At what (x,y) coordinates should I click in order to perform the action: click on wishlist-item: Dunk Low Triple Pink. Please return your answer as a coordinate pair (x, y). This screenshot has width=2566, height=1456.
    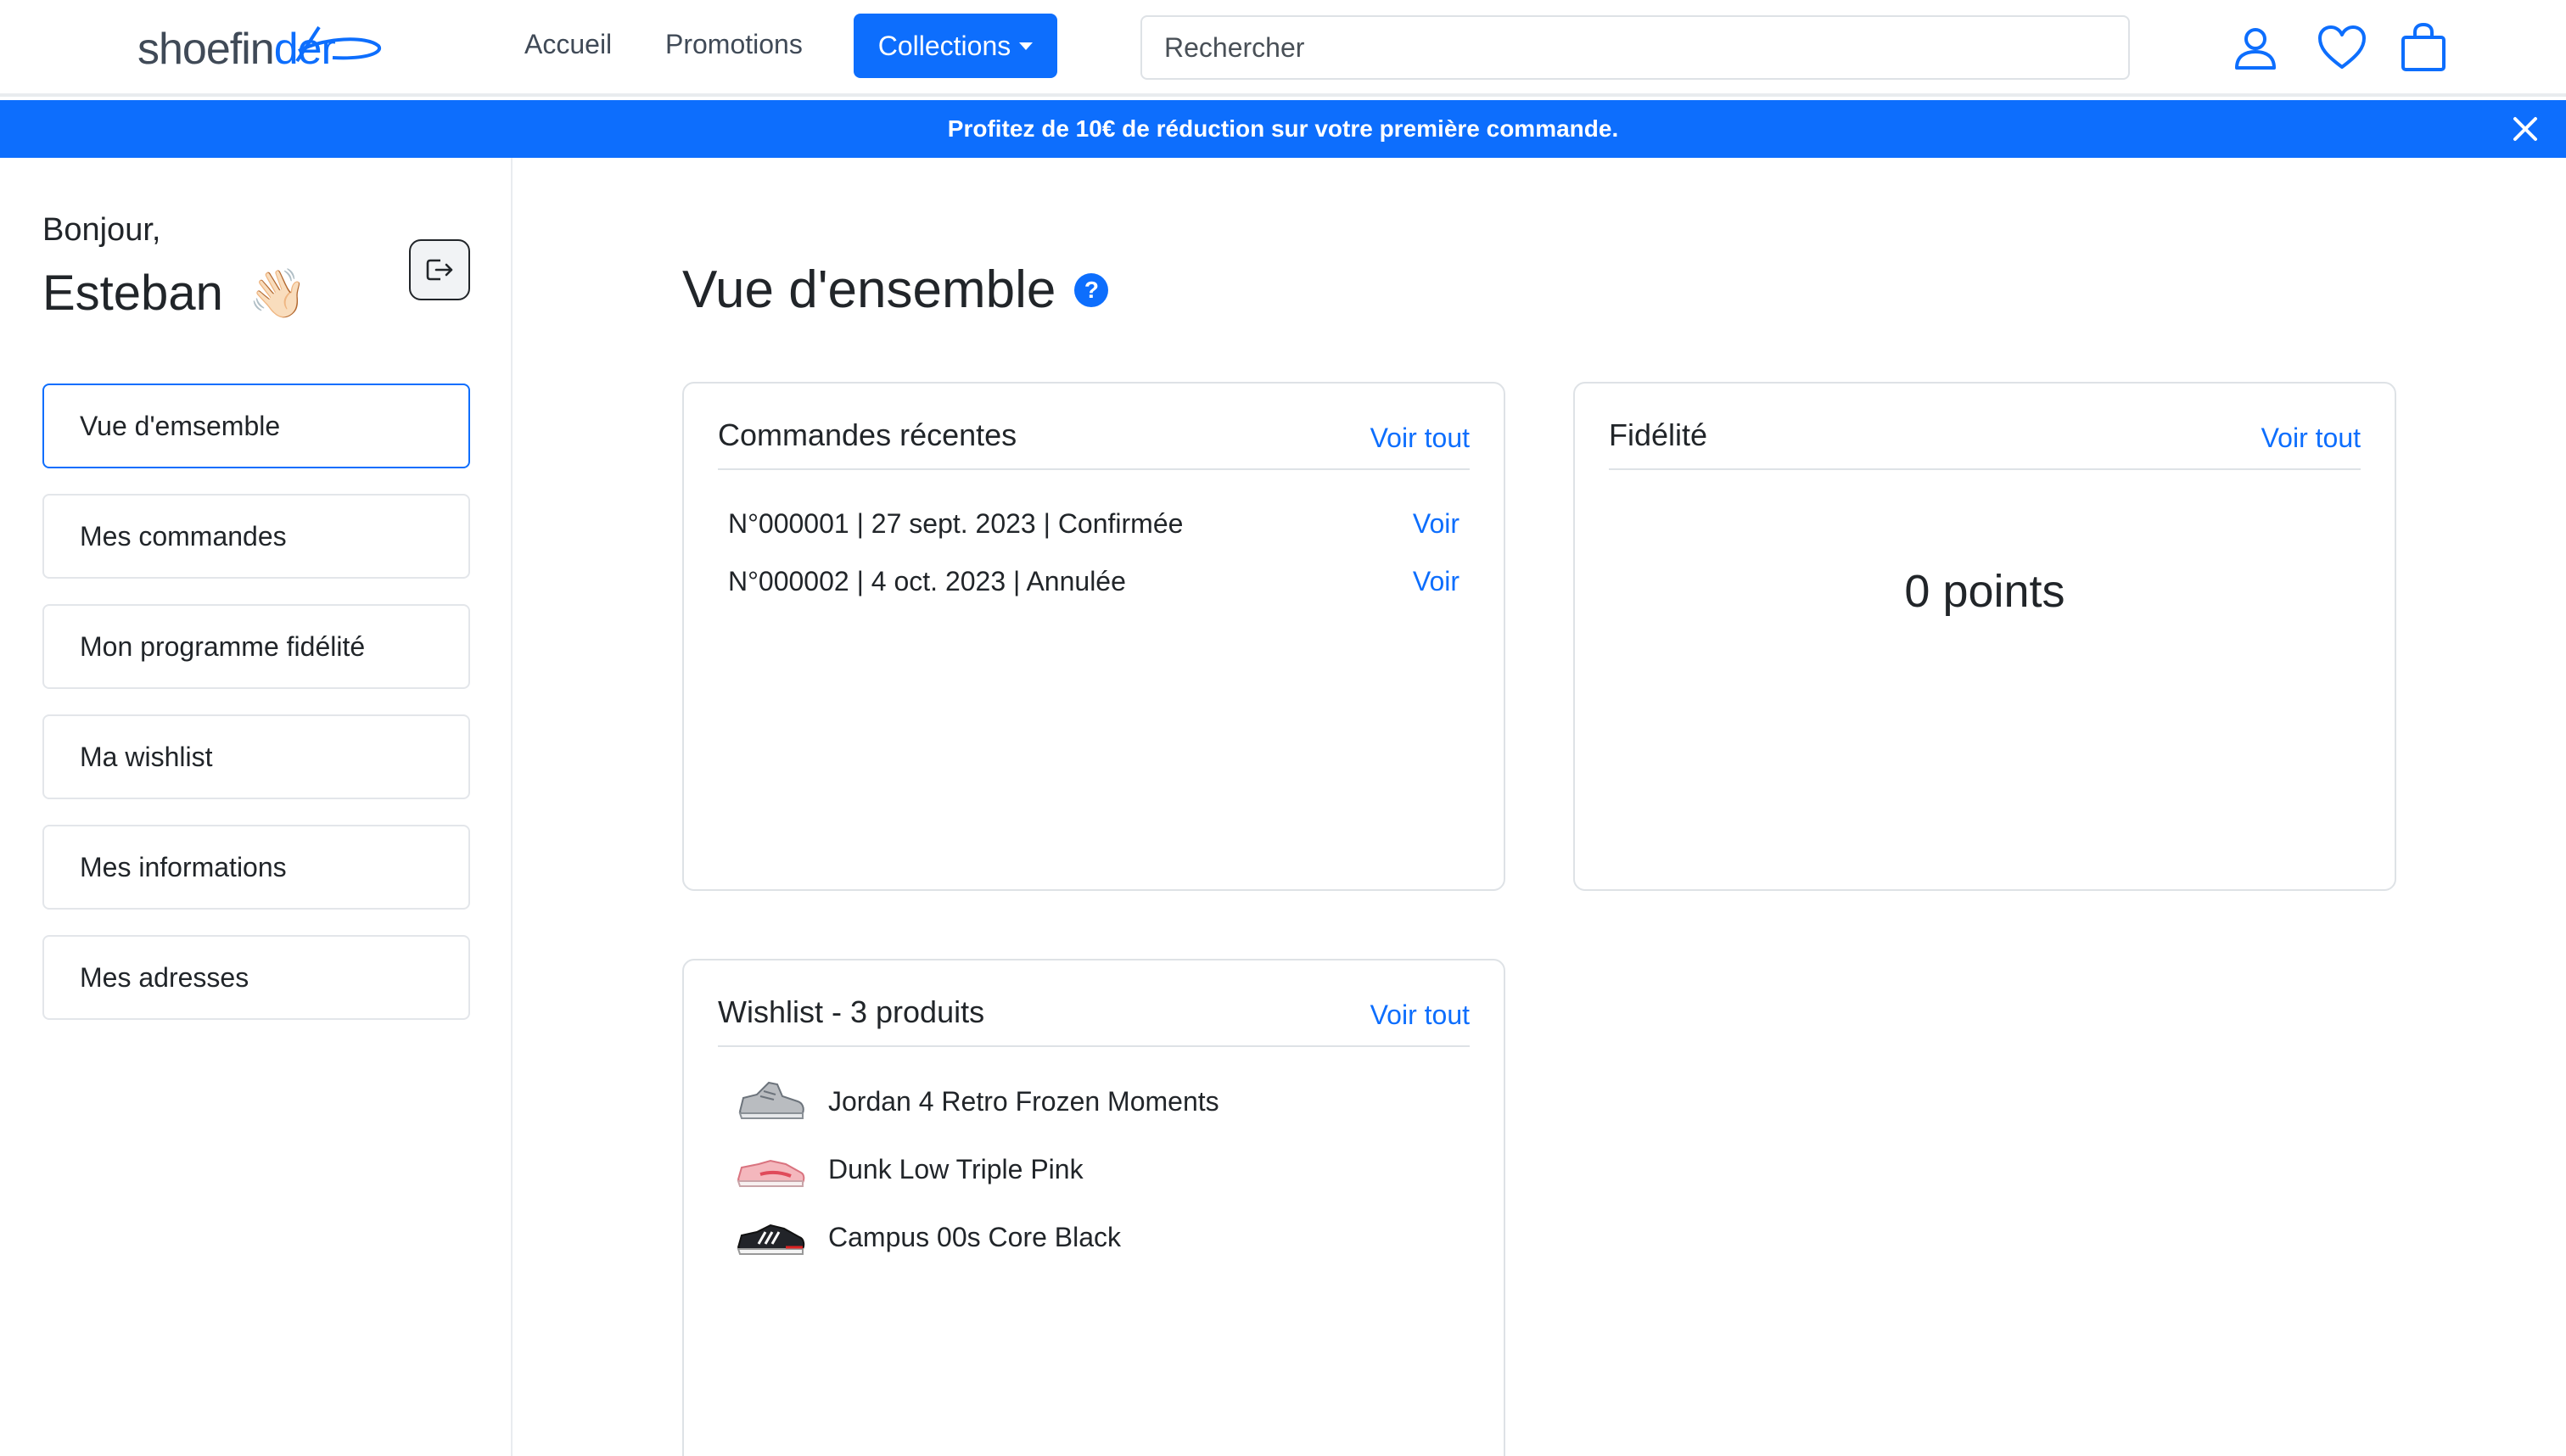
    Looking at the image, I should click on (909, 1169).